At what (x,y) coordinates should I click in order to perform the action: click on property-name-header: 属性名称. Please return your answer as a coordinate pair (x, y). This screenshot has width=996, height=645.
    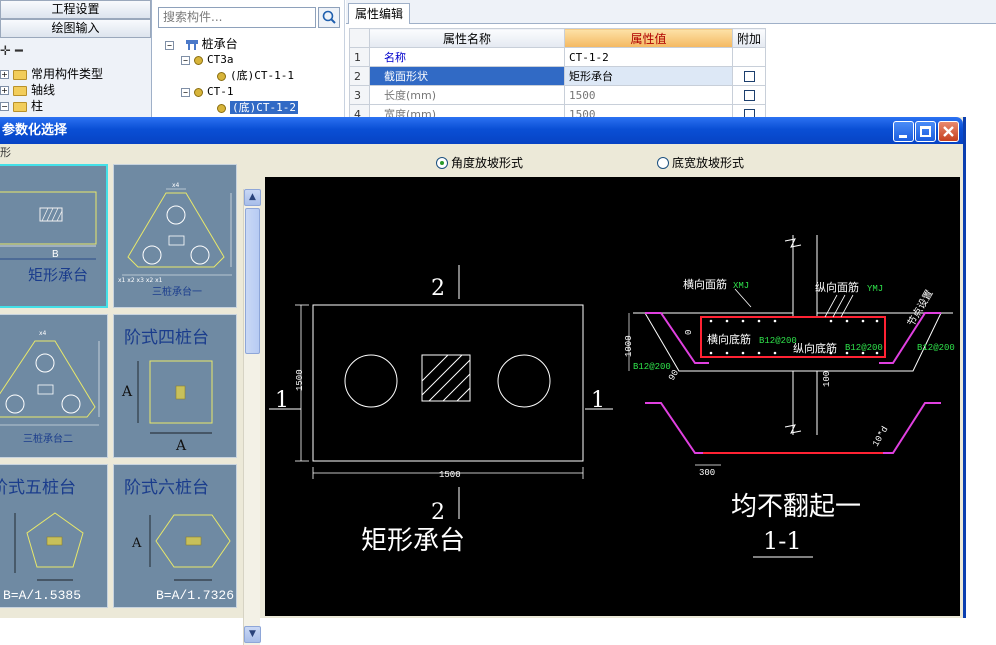
    Looking at the image, I should click on (467, 38).